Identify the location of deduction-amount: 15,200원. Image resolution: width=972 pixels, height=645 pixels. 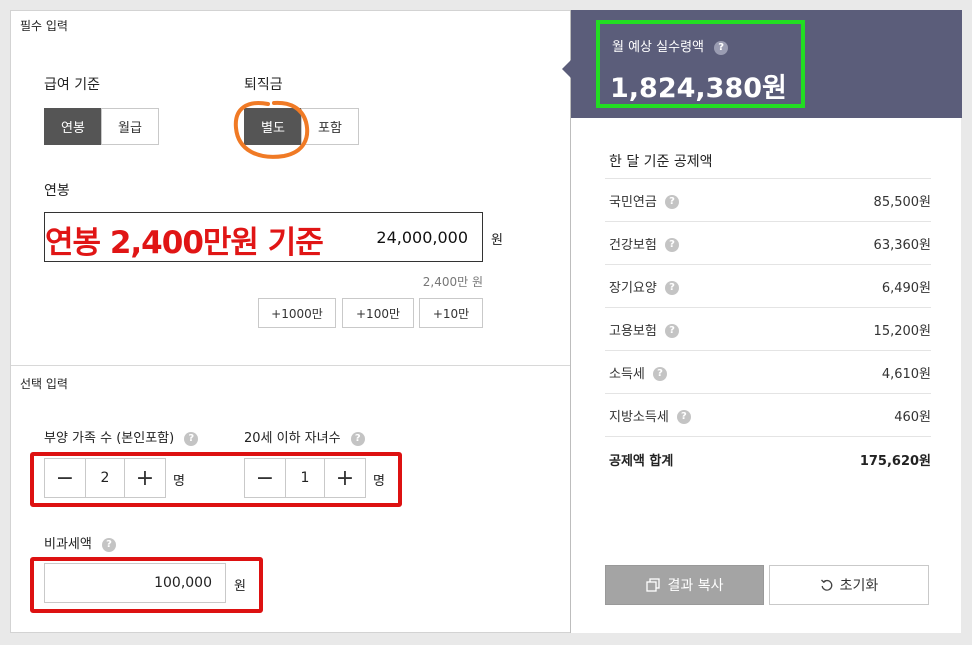
(902, 331).